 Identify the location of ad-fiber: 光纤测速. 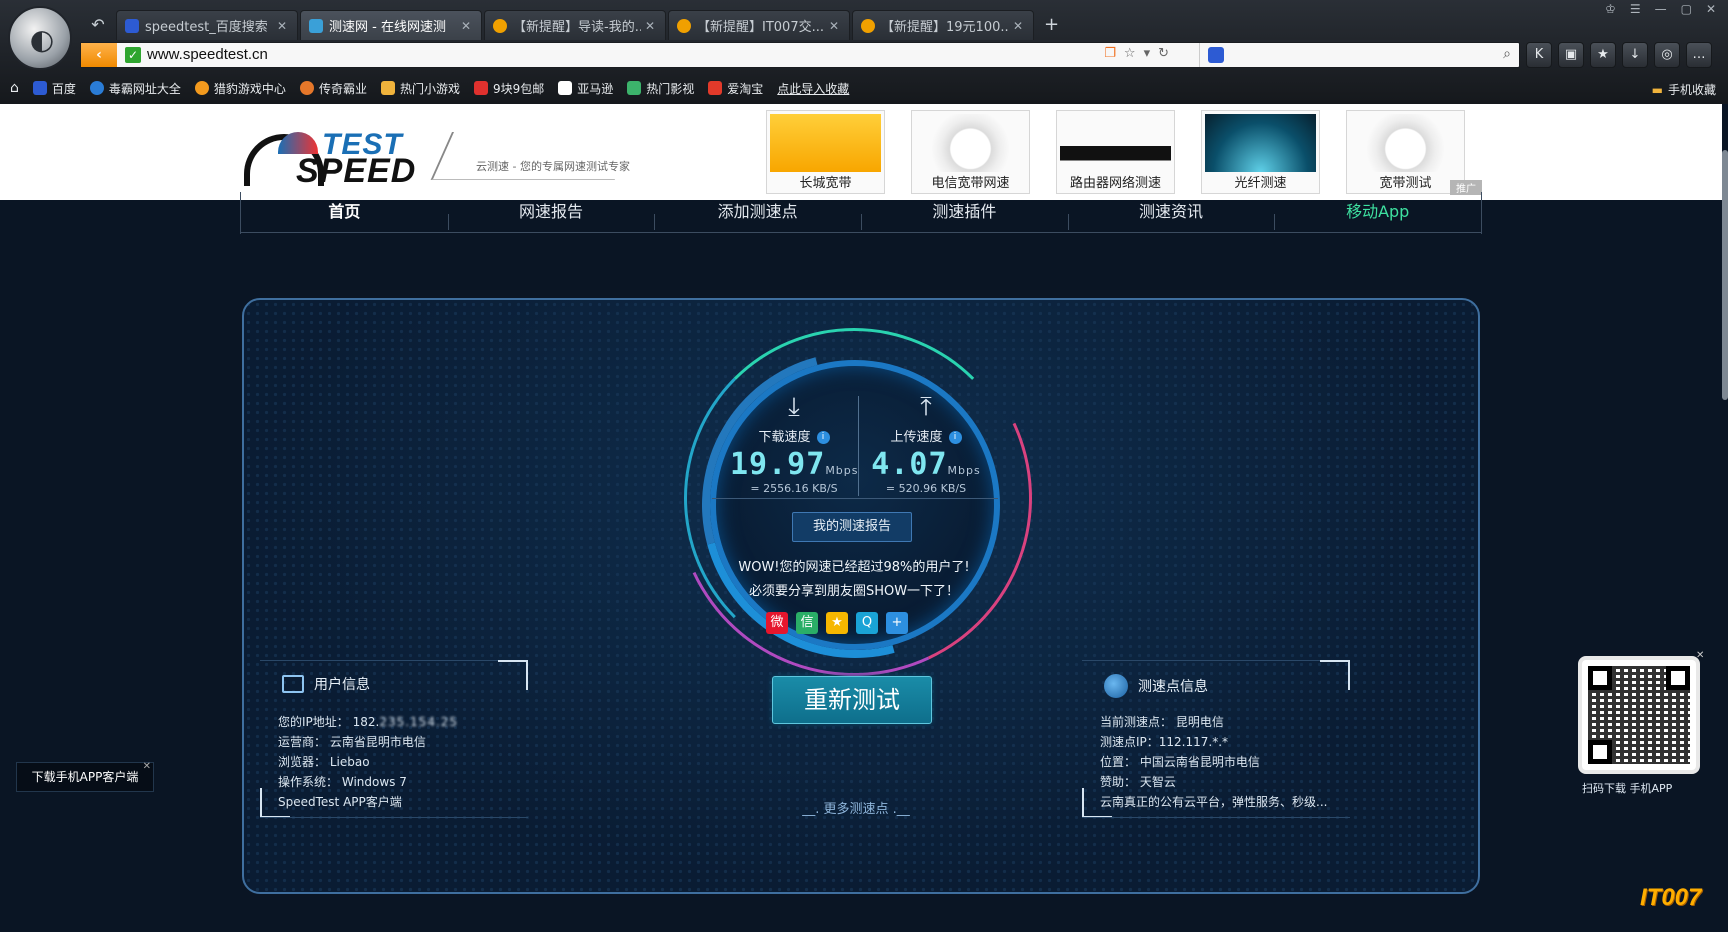
(1260, 152).